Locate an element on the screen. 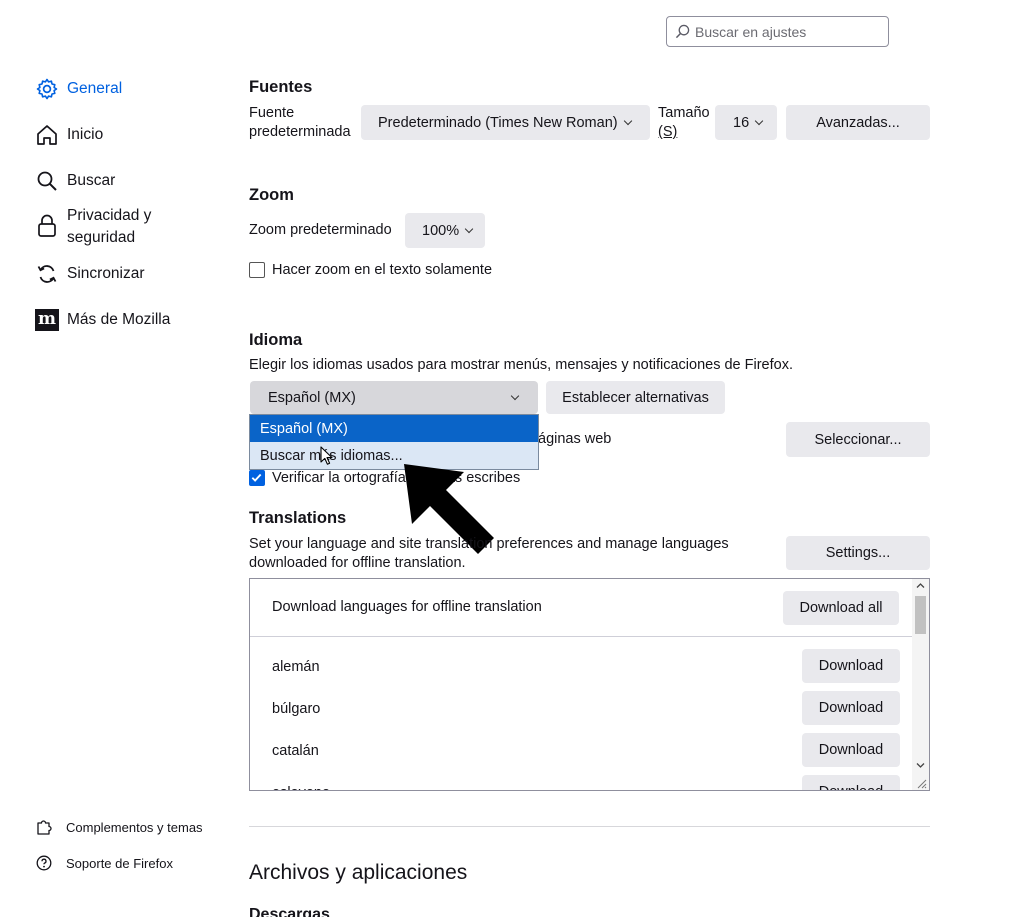 The image size is (1011, 917). default-zoom-value: 100% is located at coordinates (441, 230).